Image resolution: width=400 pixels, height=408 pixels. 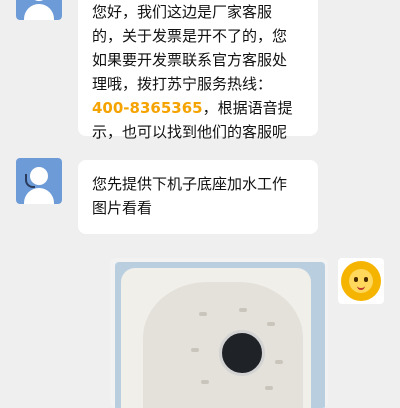 I want to click on message-line: 如果要开发票联系官方客服处, so click(x=190, y=60).